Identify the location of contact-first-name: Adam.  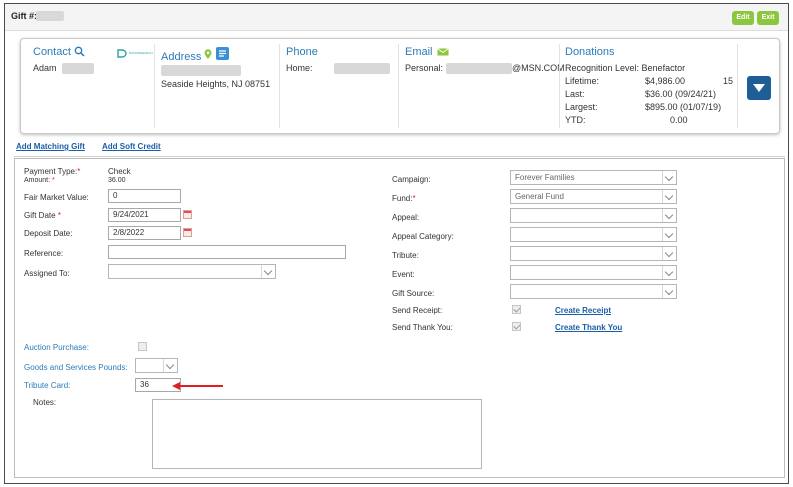
(45, 68).